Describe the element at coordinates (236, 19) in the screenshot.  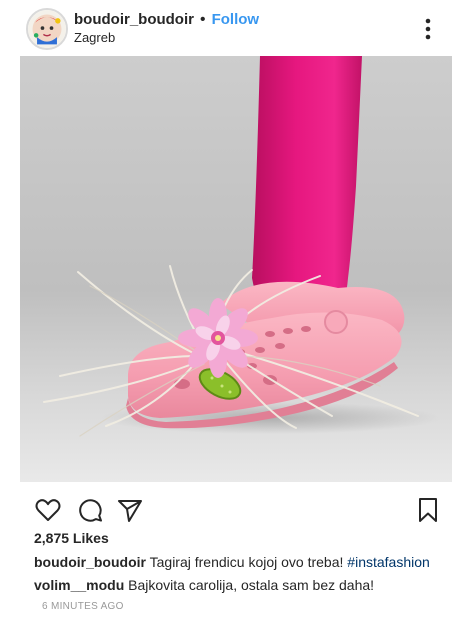
I see `follow-button: Follow` at that location.